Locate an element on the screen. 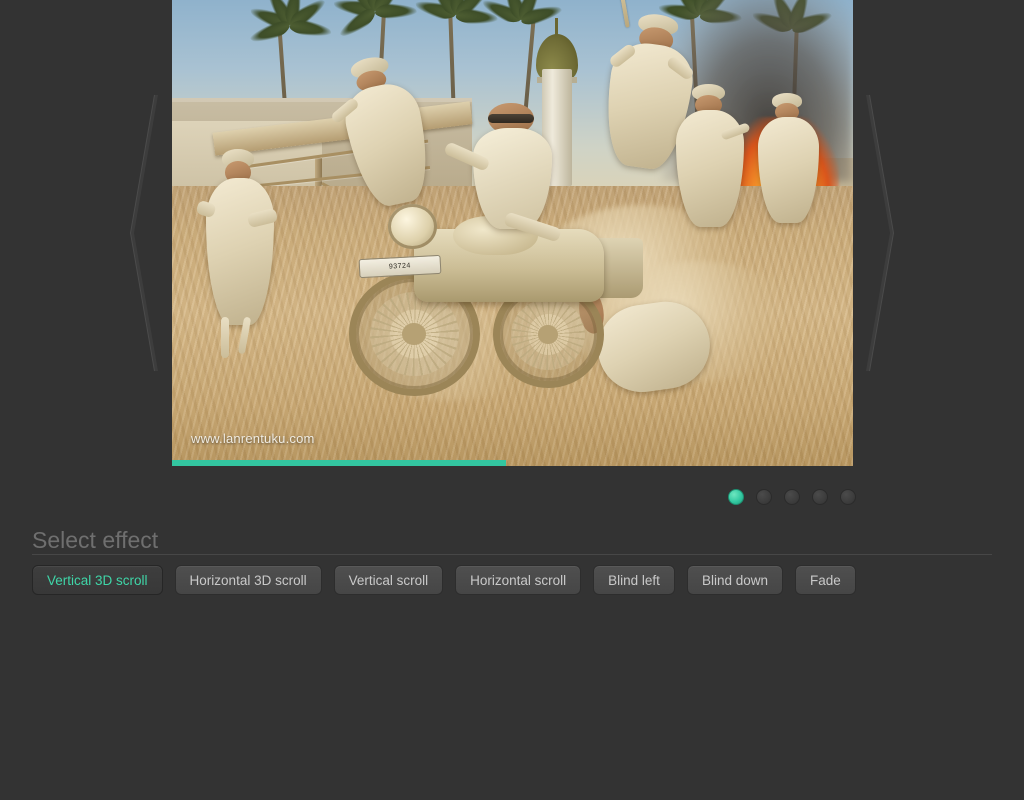  section-title-select-effect: Select effect is located at coordinates (95, 540).